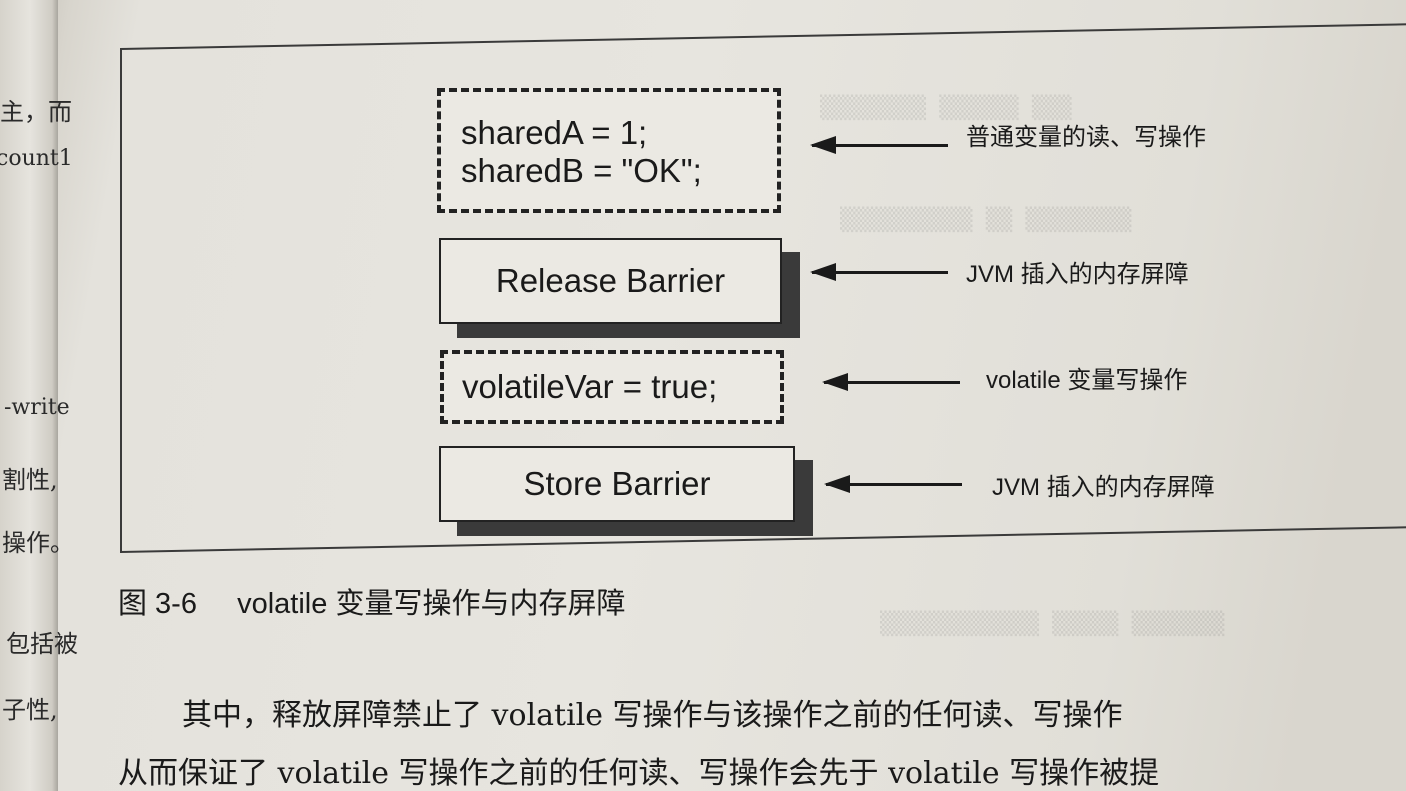 This screenshot has height=791, width=1406. What do you see at coordinates (581, 170) in the screenshot?
I see `code-line: sharedB = "OK";` at bounding box center [581, 170].